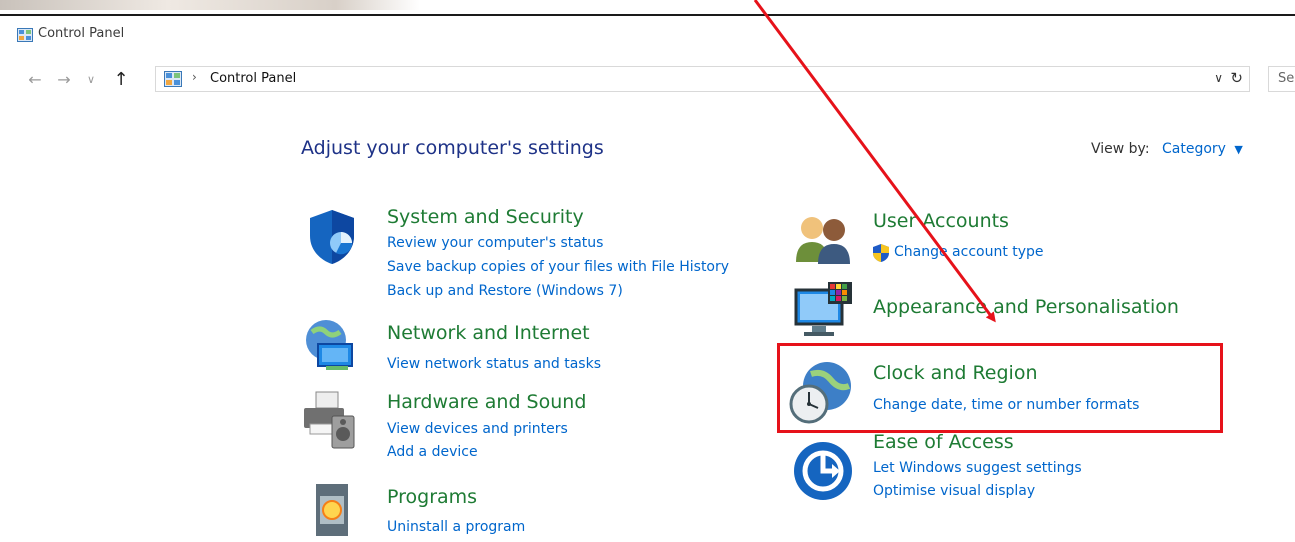  I want to click on view-by-label: View by:, so click(1120, 149).